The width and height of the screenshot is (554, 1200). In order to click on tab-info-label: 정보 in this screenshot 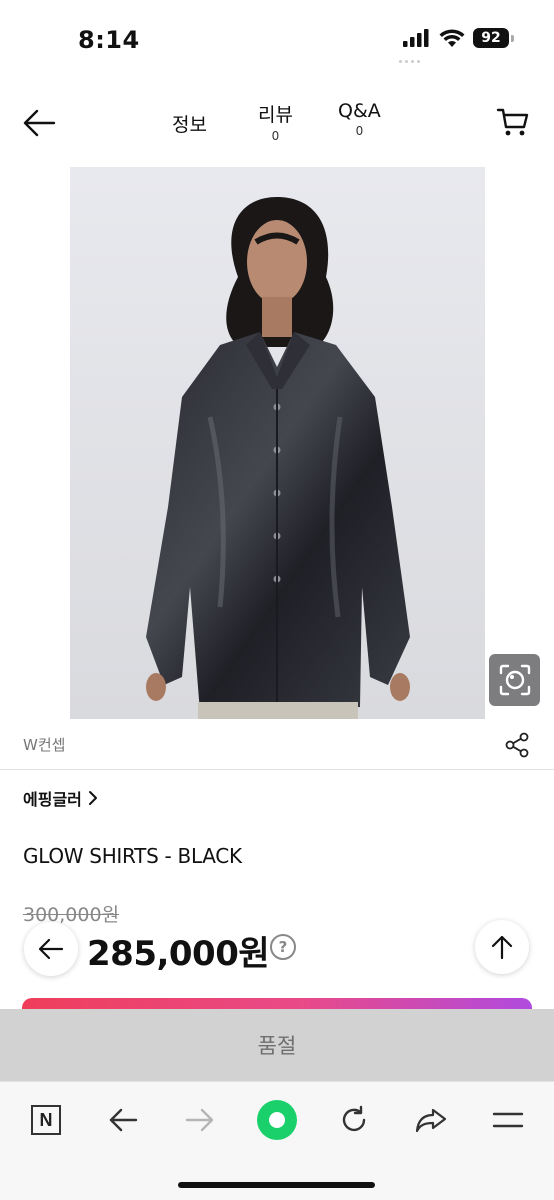, I will do `click(189, 125)`.